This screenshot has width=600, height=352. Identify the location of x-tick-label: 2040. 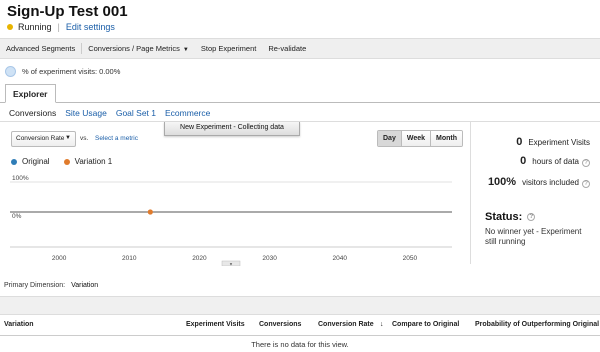
(340, 258).